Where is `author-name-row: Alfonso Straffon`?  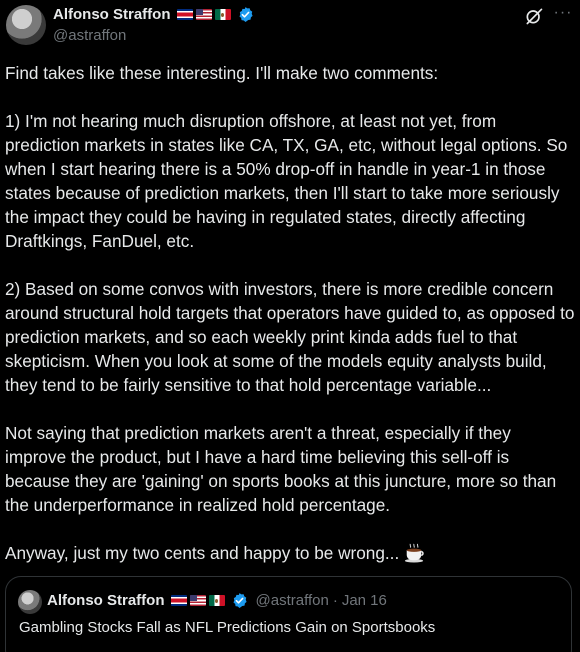 author-name-row: Alfonso Straffon is located at coordinates (153, 14).